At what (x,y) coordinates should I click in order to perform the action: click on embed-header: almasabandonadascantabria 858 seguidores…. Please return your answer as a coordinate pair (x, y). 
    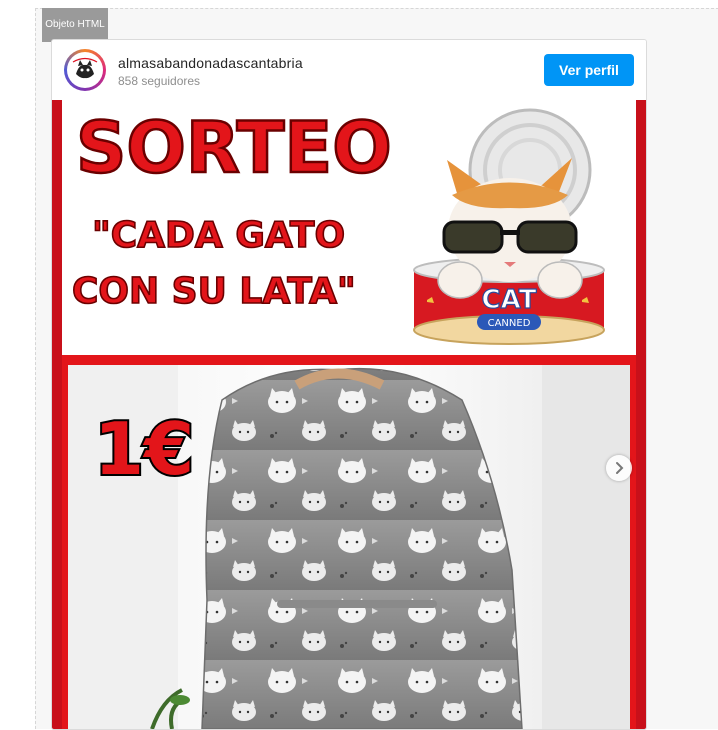
    Looking at the image, I should click on (349, 70).